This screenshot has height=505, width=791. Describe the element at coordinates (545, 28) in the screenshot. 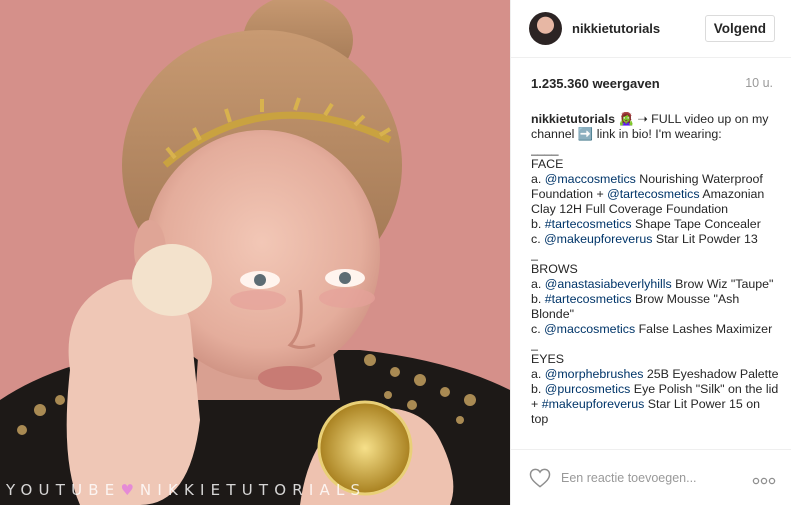

I see `avatar` at that location.